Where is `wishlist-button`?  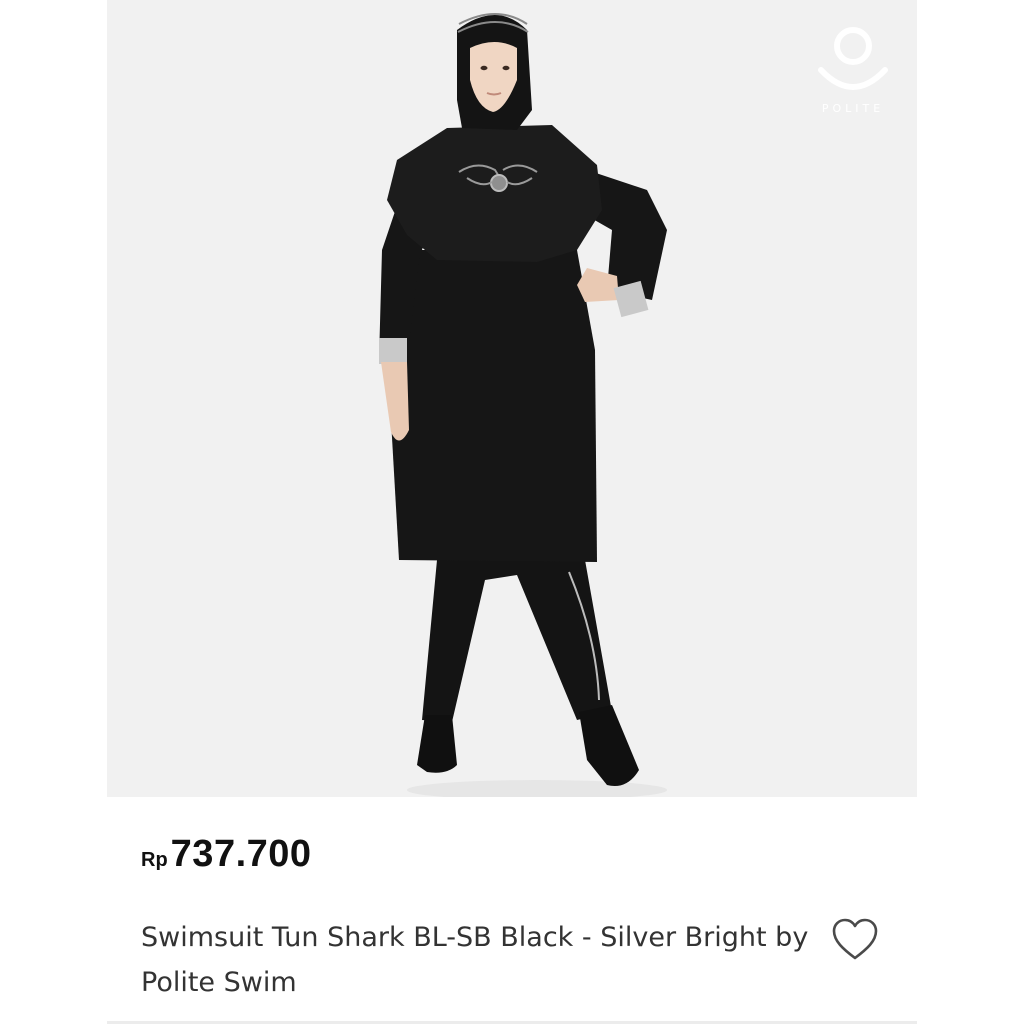 wishlist-button is located at coordinates (855, 940).